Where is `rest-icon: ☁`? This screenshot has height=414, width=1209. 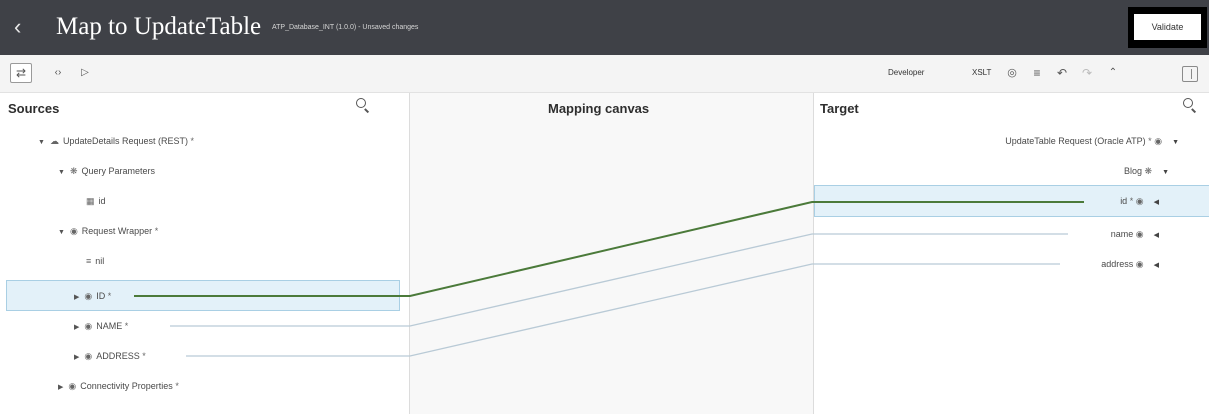 rest-icon: ☁ is located at coordinates (54, 141).